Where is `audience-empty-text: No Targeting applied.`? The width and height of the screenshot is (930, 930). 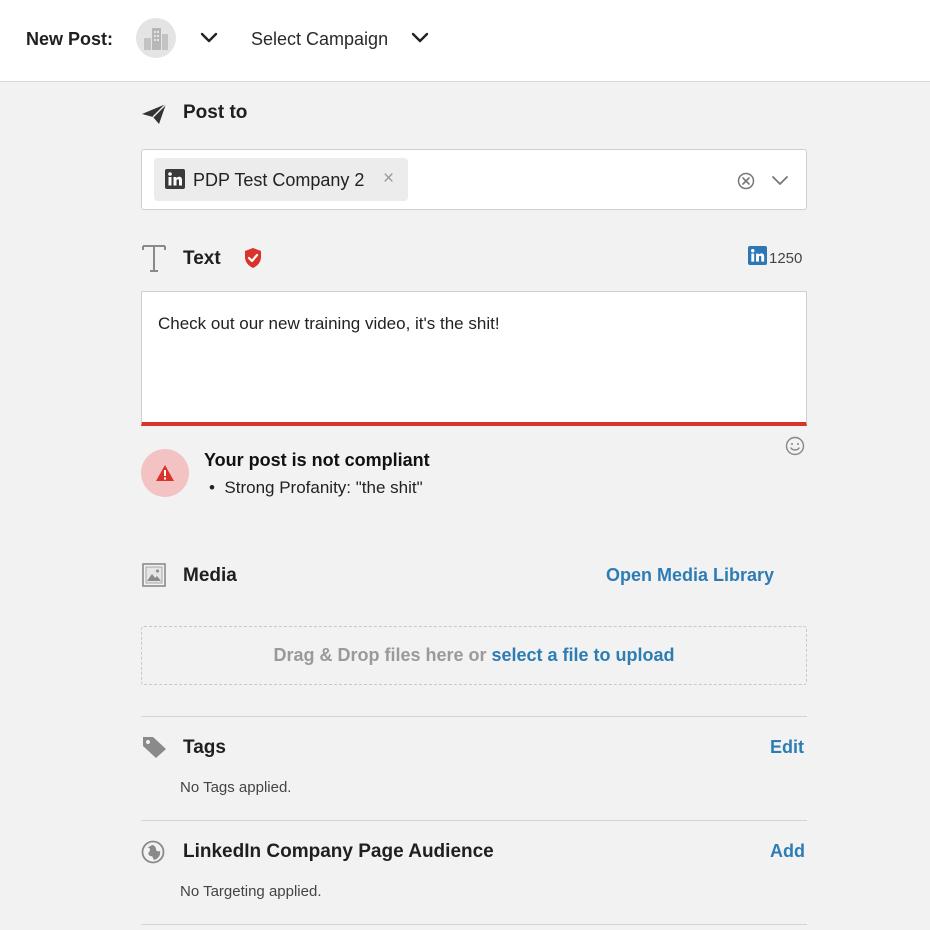
audience-empty-text: No Targeting applied. is located at coordinates (251, 891).